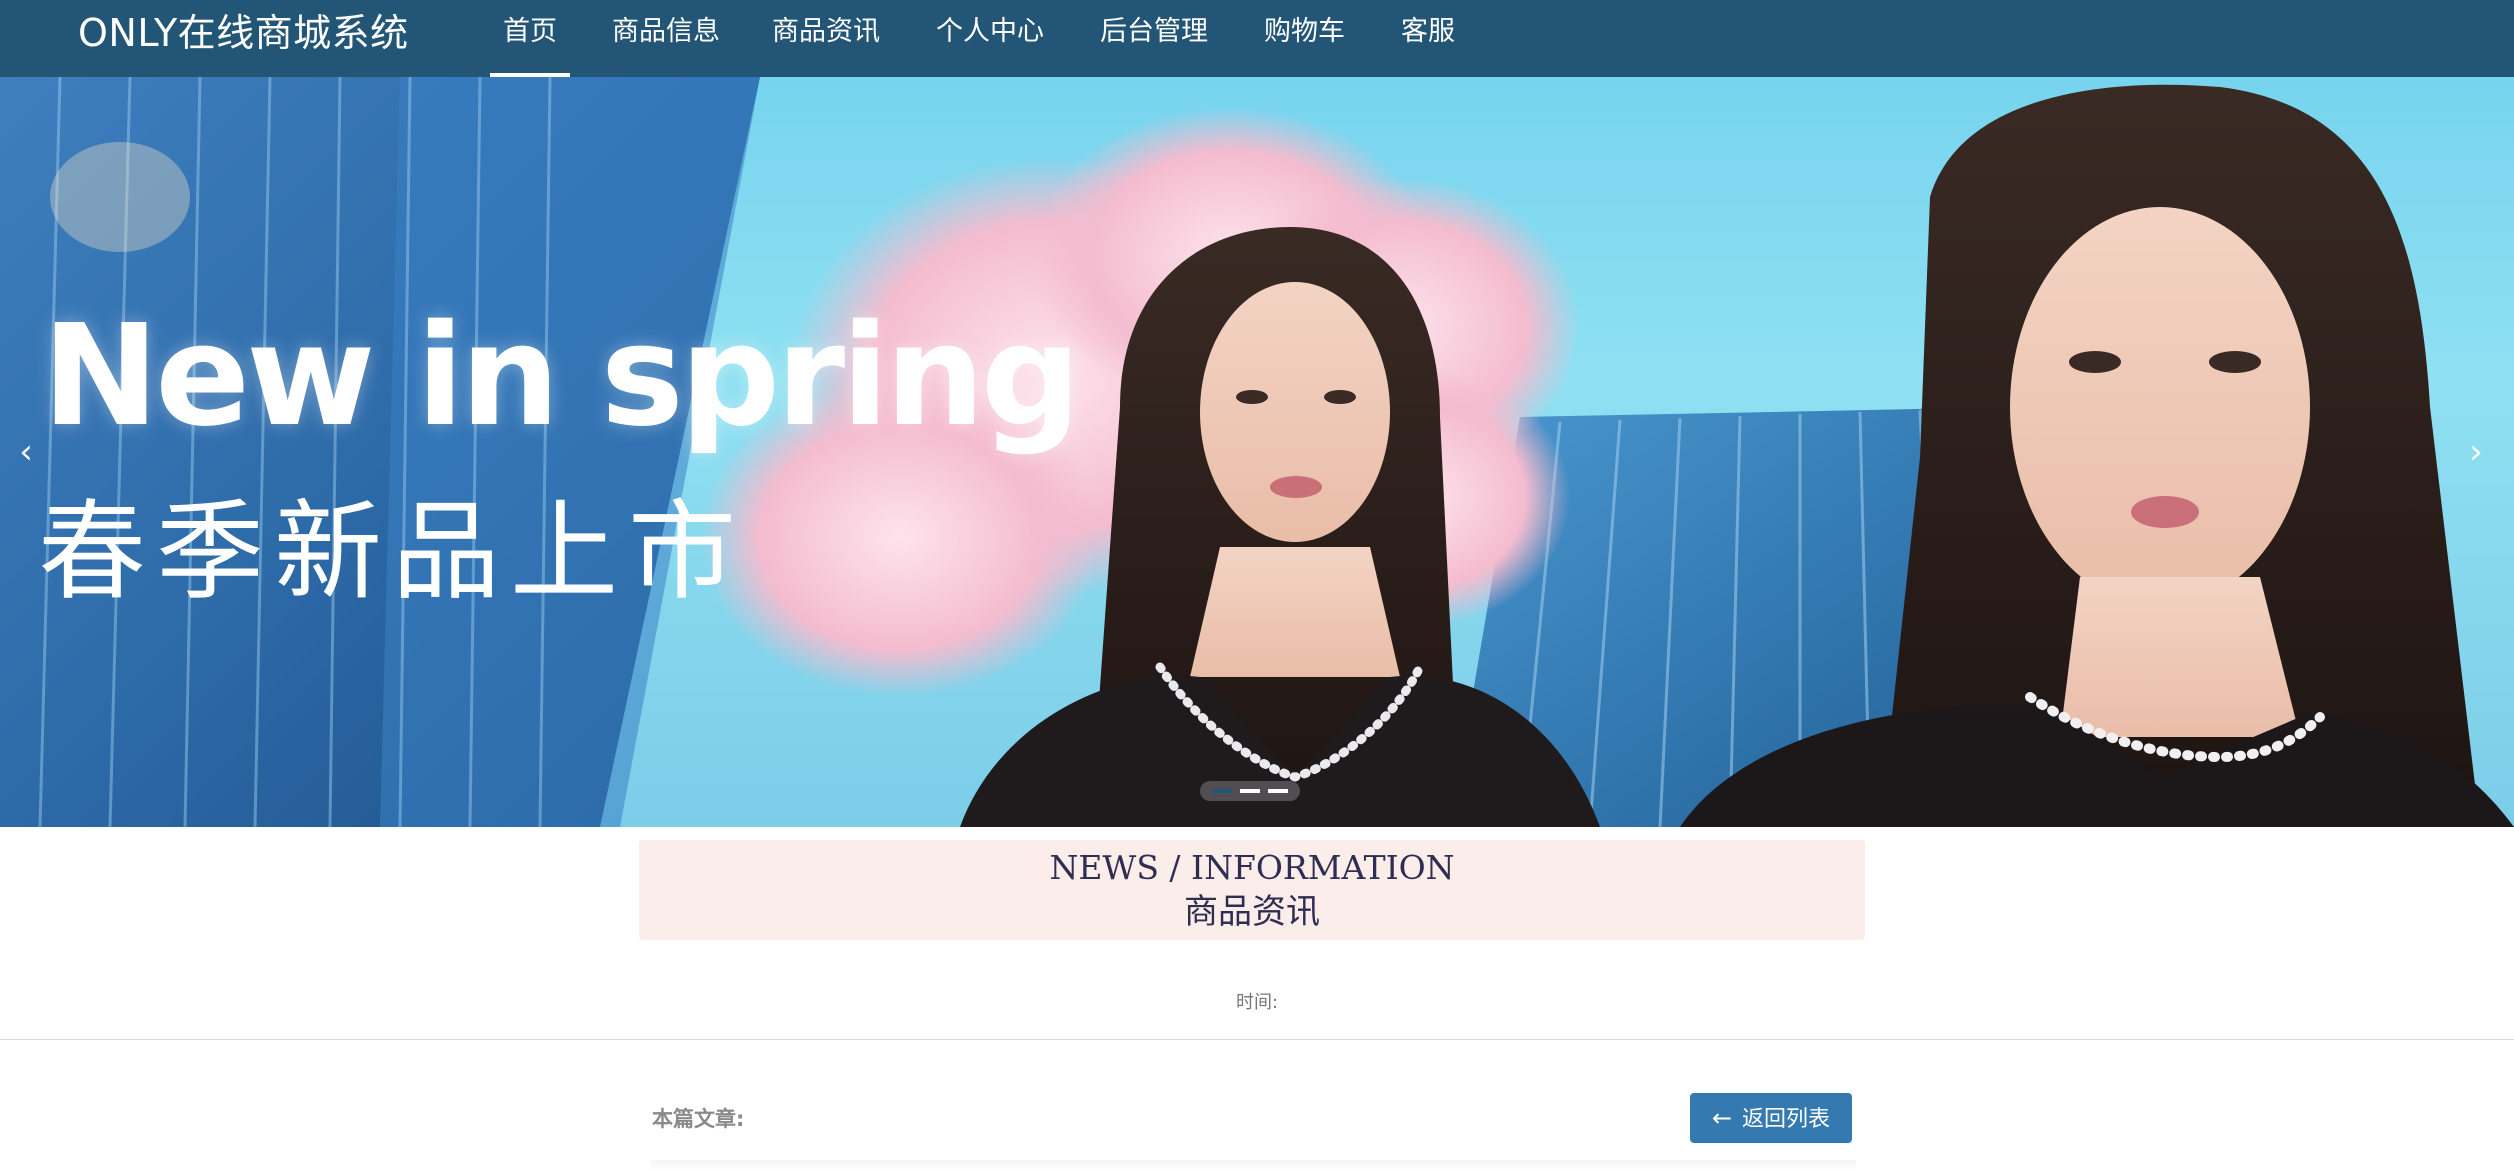 The image size is (2514, 1171). Describe the element at coordinates (243, 33) in the screenshot. I see `site-brand: ONLY在线商城系统` at that location.